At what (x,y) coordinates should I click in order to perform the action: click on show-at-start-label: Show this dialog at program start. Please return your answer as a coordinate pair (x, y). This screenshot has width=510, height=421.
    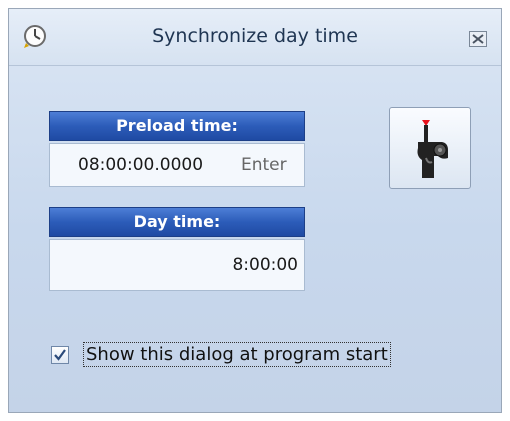
    Looking at the image, I should click on (237, 354).